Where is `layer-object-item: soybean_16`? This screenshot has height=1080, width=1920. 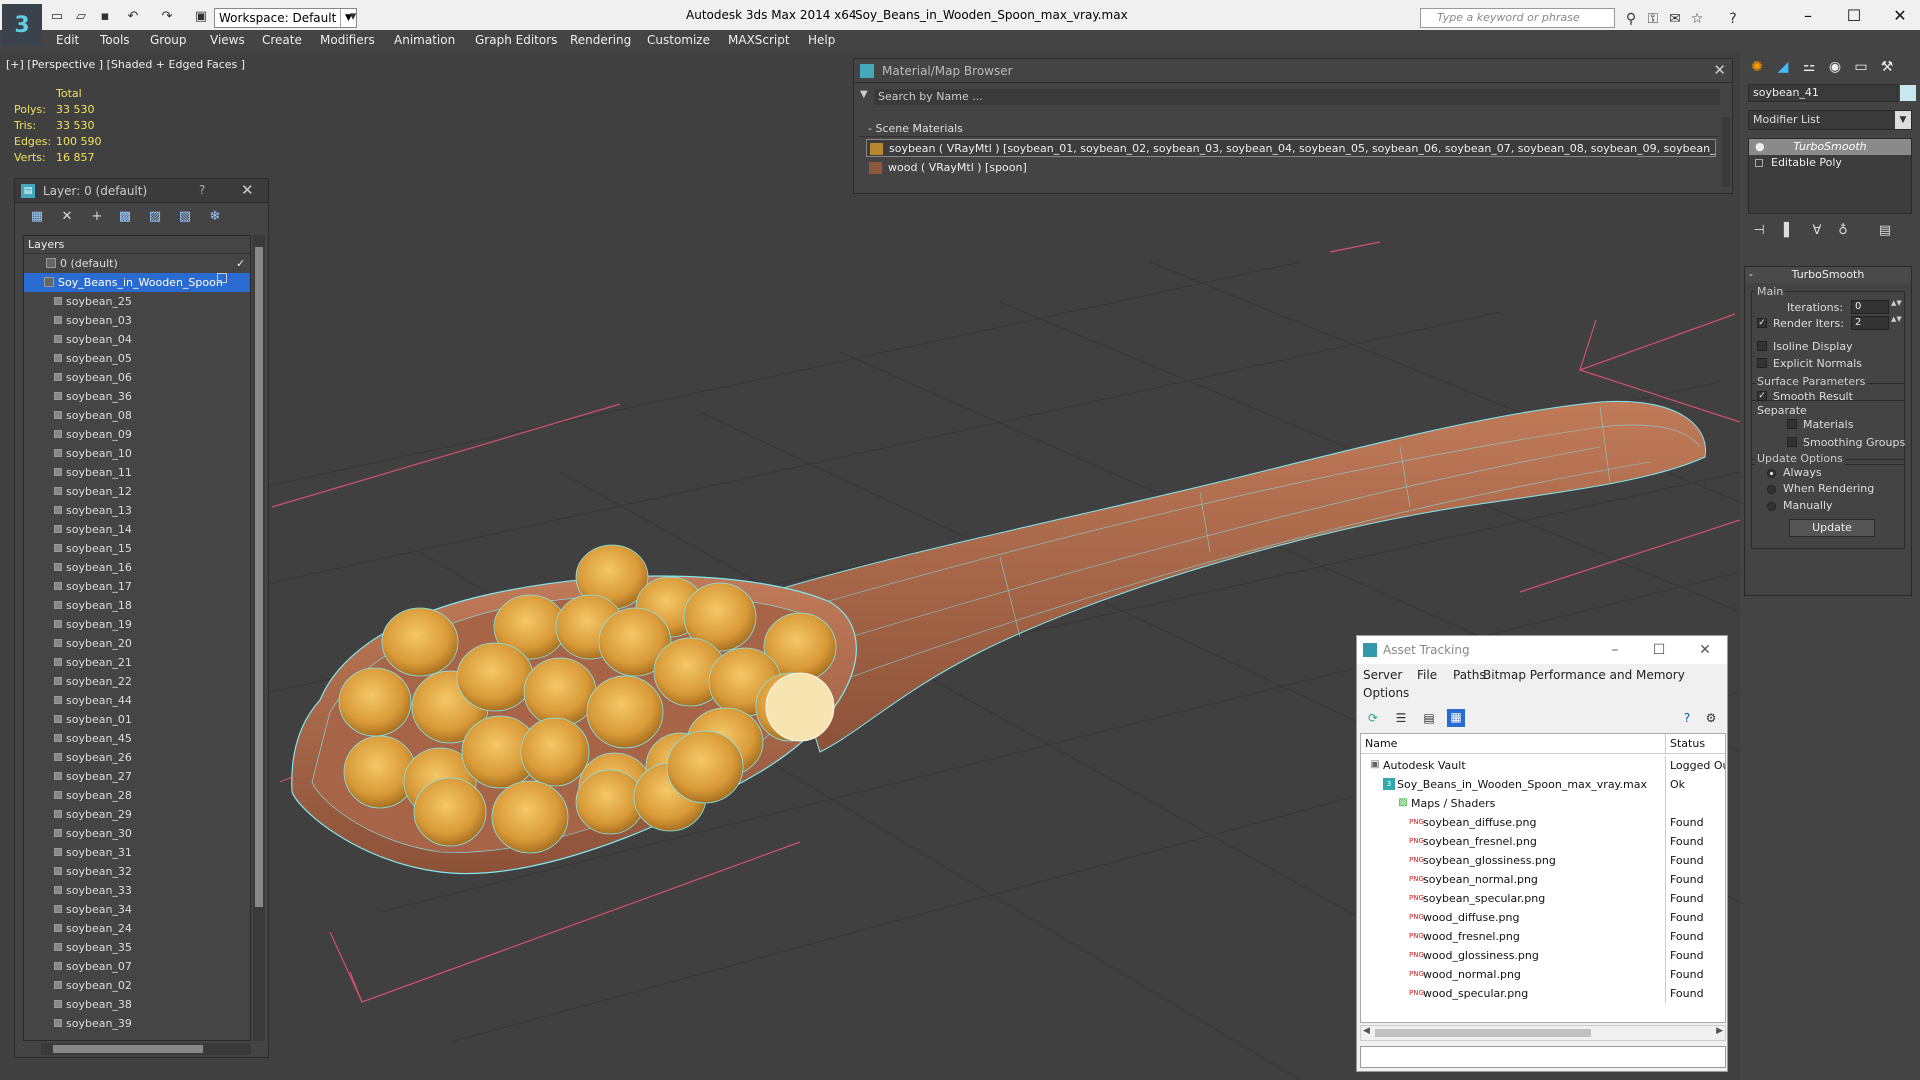 layer-object-item: soybean_16 is located at coordinates (137, 567).